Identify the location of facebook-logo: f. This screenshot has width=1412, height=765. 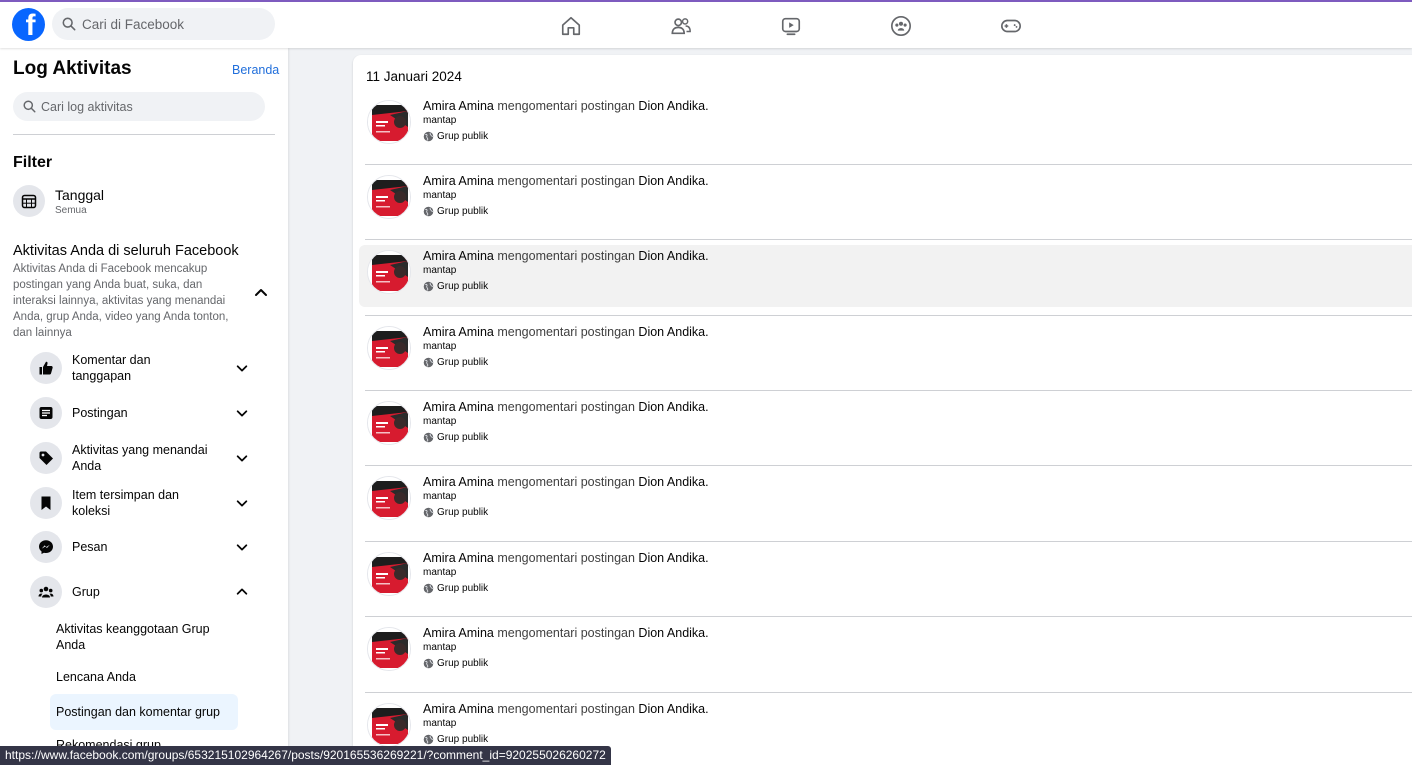
(28, 24).